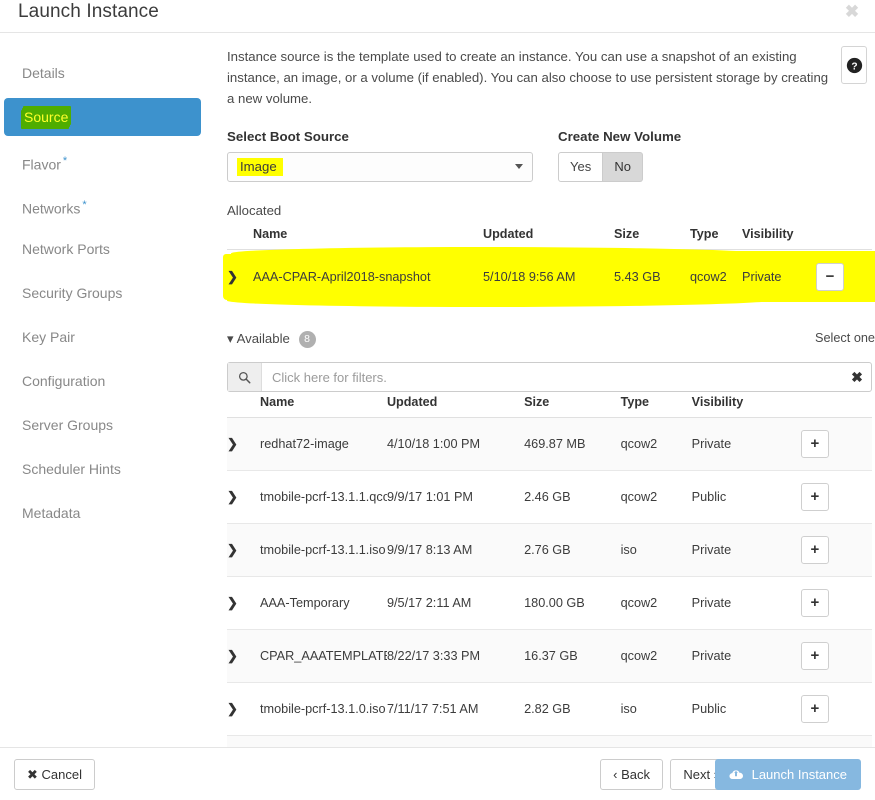 The image size is (875, 800). What do you see at coordinates (72, 293) in the screenshot?
I see `sidebar-item-label: Security Groups` at bounding box center [72, 293].